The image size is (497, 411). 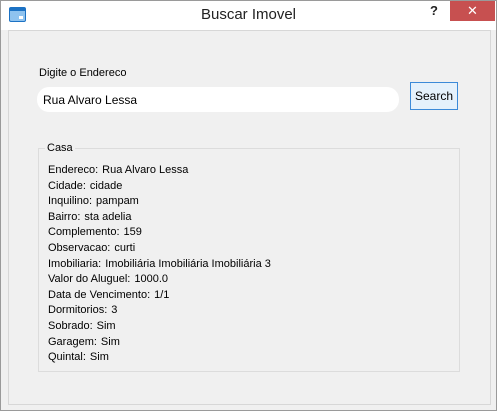 What do you see at coordinates (108, 279) in the screenshot?
I see `field-valor-aluguel: Valor do Aluguel: 1000.0` at bounding box center [108, 279].